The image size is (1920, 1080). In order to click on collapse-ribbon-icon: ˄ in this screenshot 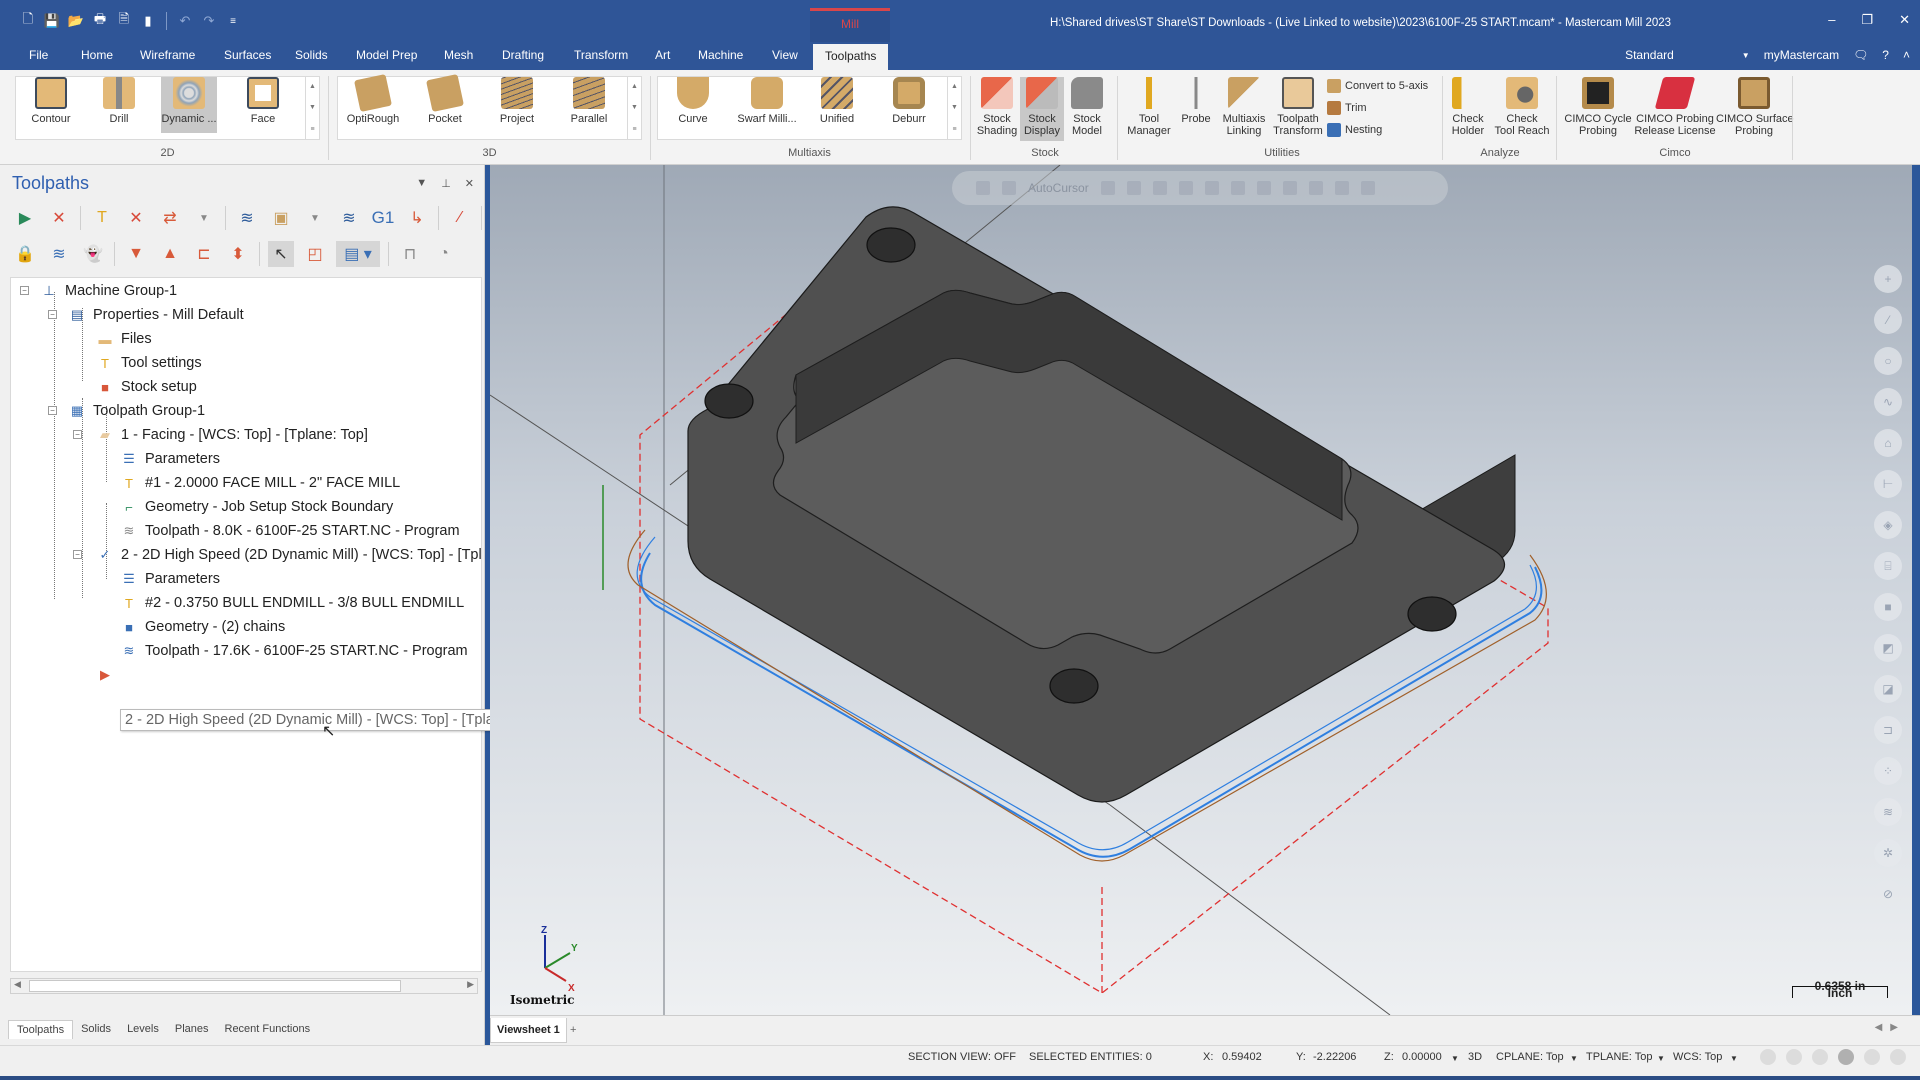, I will do `click(1906, 55)`.